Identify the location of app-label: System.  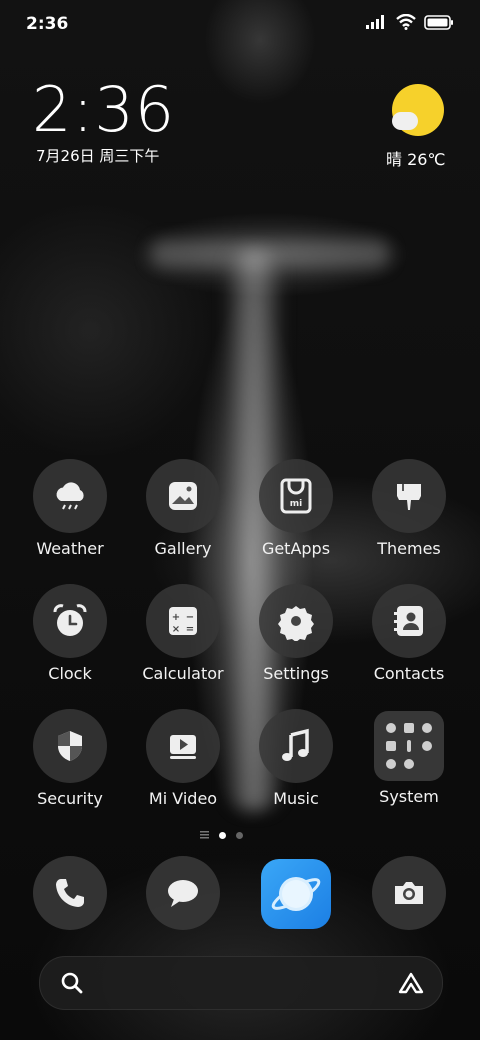
(409, 796).